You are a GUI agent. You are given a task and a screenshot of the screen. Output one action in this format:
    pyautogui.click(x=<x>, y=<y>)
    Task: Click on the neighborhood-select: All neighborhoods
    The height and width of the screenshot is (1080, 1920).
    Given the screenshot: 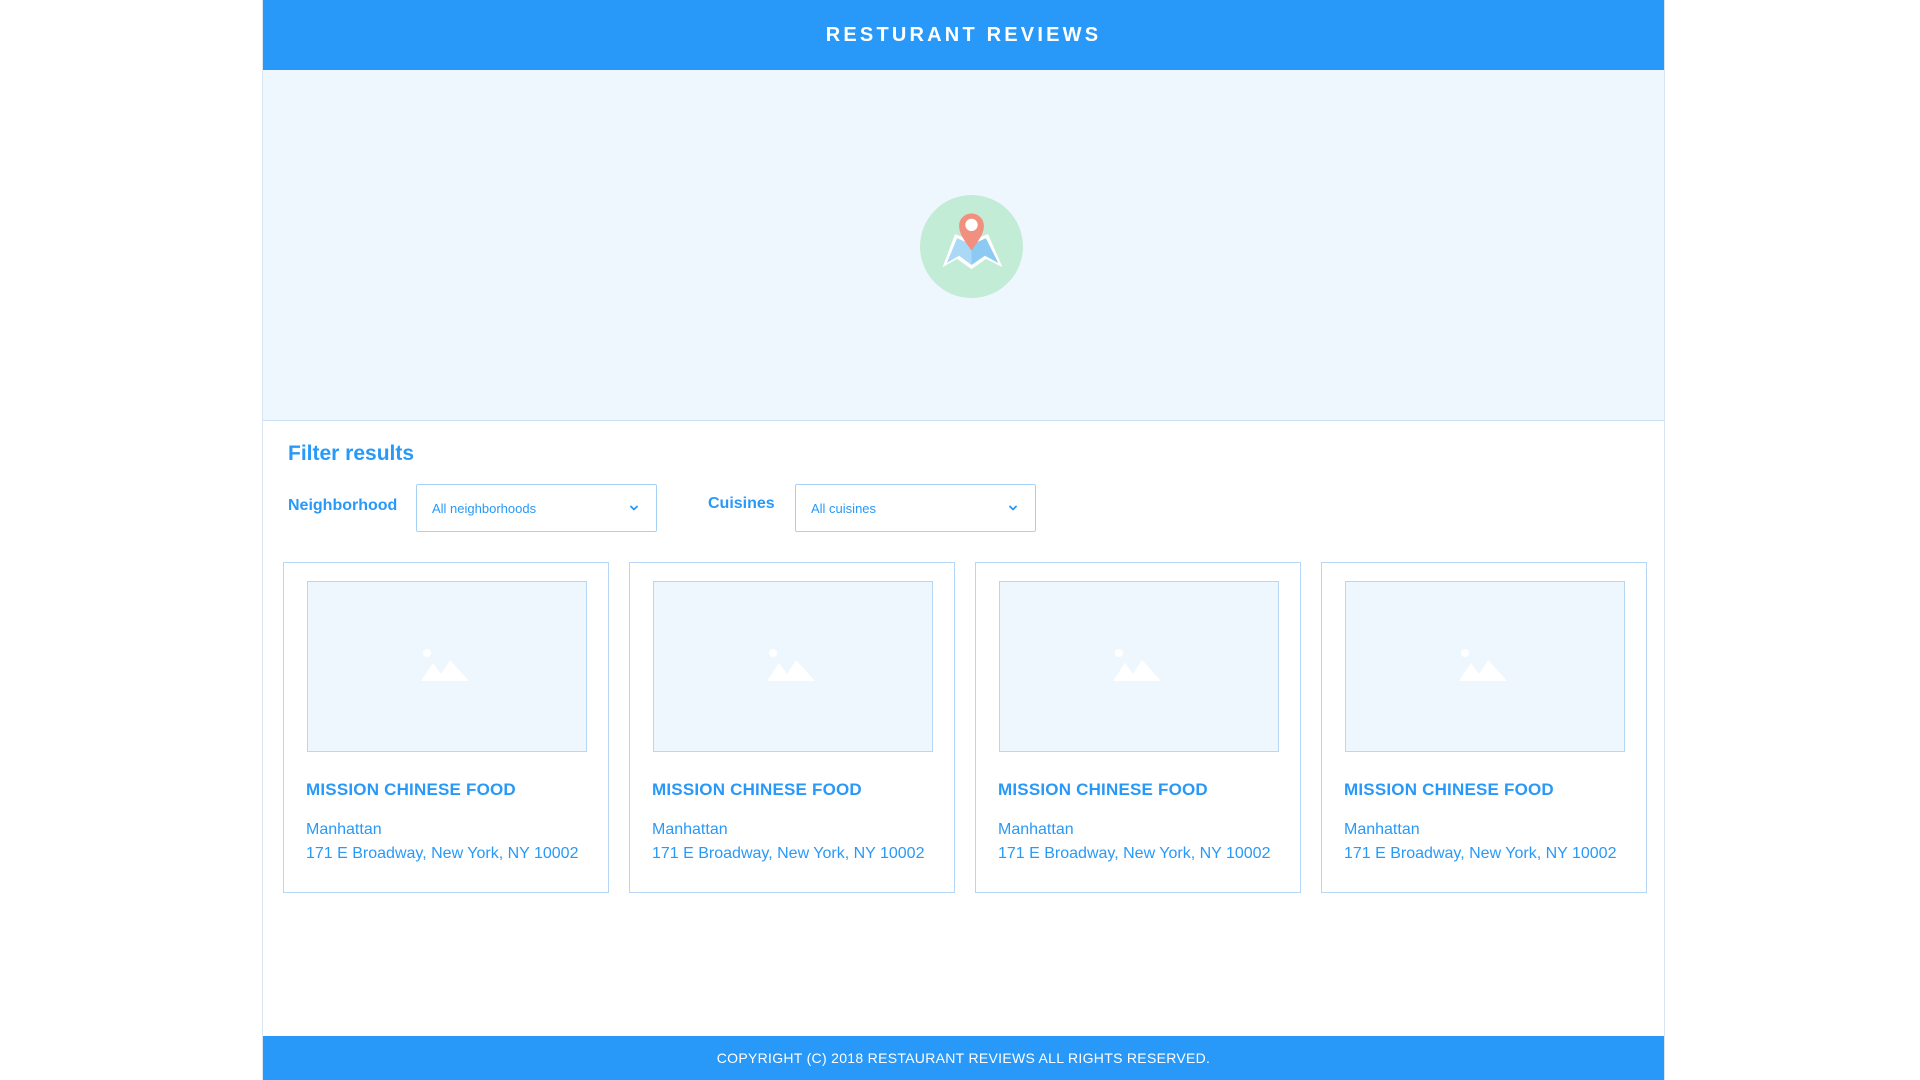 What is the action you would take?
    pyautogui.click(x=536, y=508)
    